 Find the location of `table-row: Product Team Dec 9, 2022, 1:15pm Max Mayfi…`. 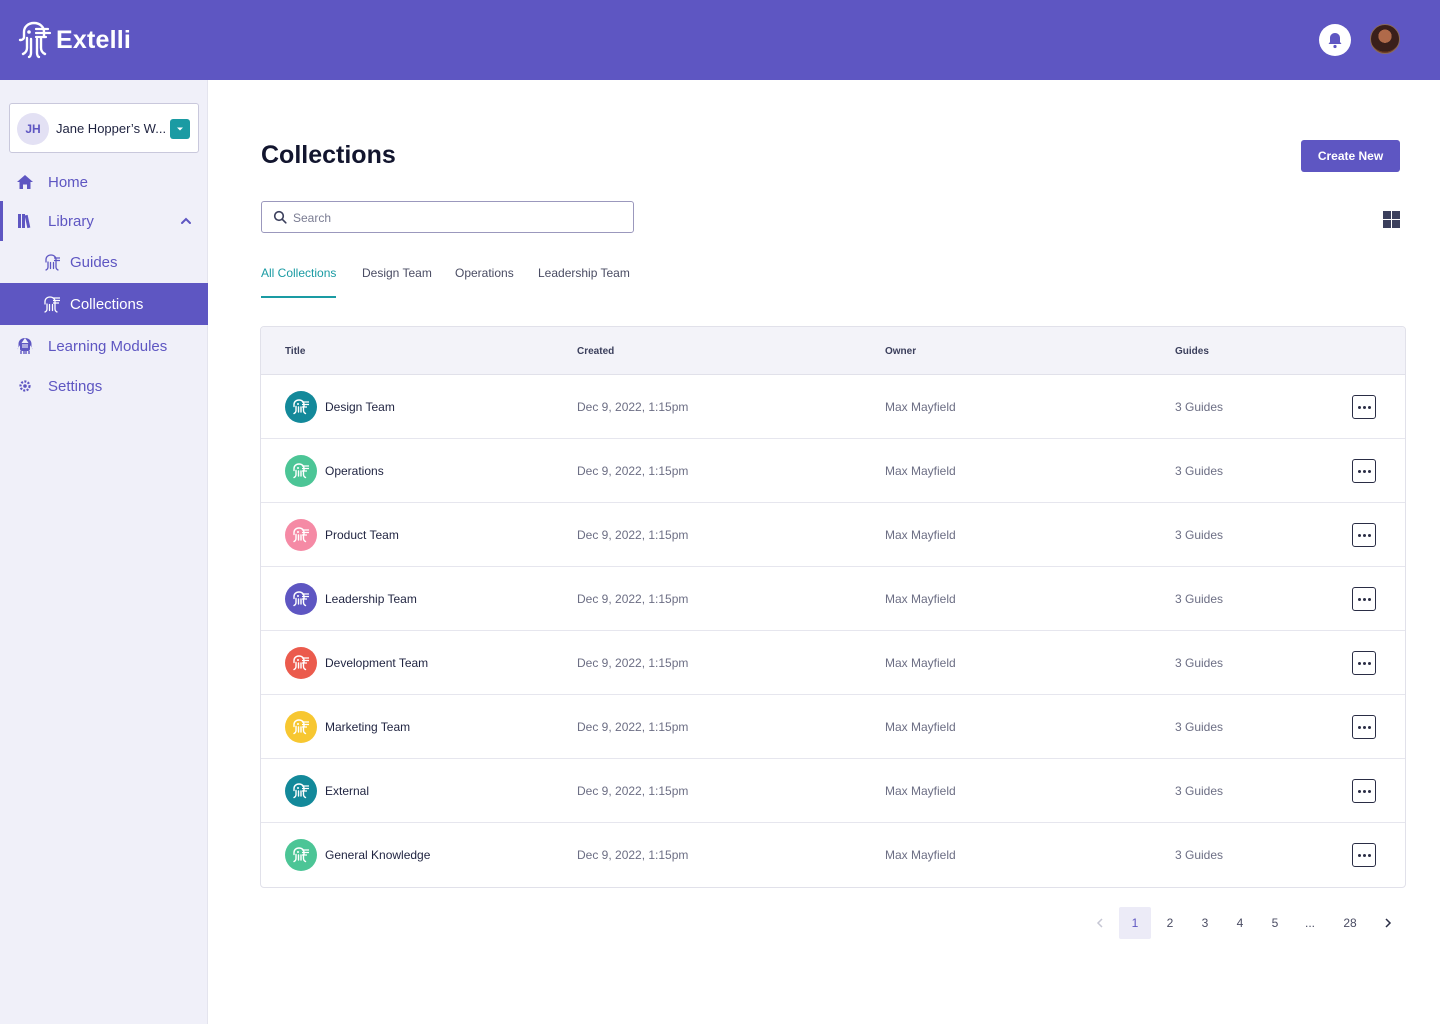

table-row: Product Team Dec 9, 2022, 1:15pm Max Mayfi… is located at coordinates (833, 535).